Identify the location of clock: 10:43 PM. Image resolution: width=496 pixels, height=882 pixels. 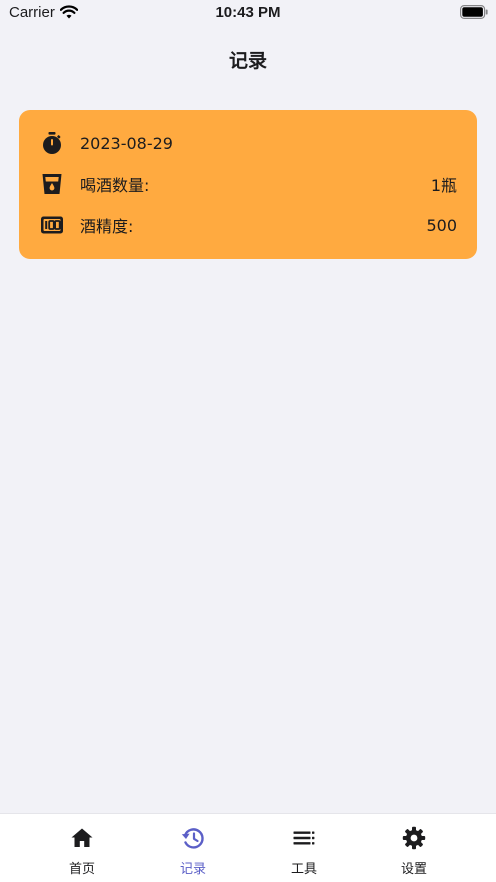
(248, 12).